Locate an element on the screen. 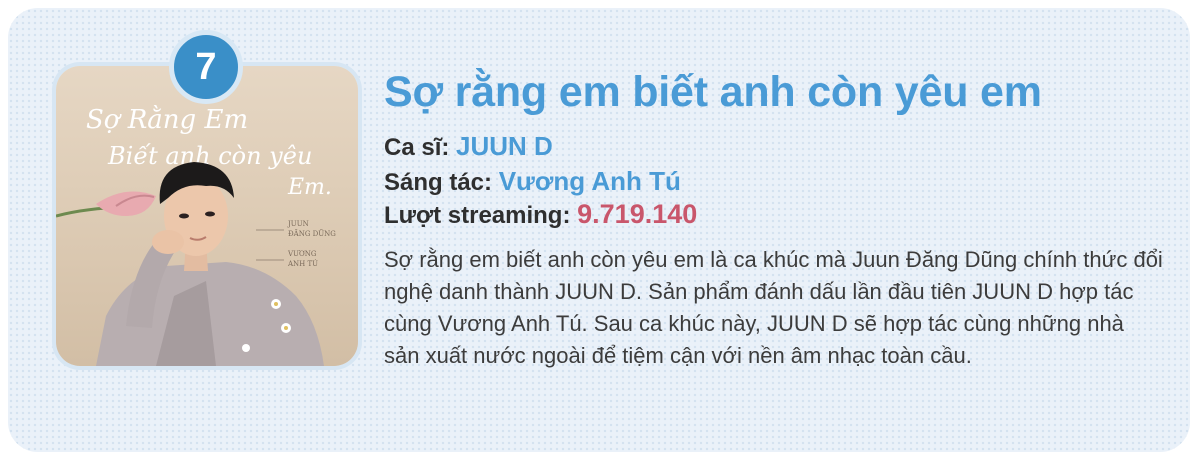 This screenshot has height=469, width=1200. cover-handwriting-3: Em. is located at coordinates (309, 187).